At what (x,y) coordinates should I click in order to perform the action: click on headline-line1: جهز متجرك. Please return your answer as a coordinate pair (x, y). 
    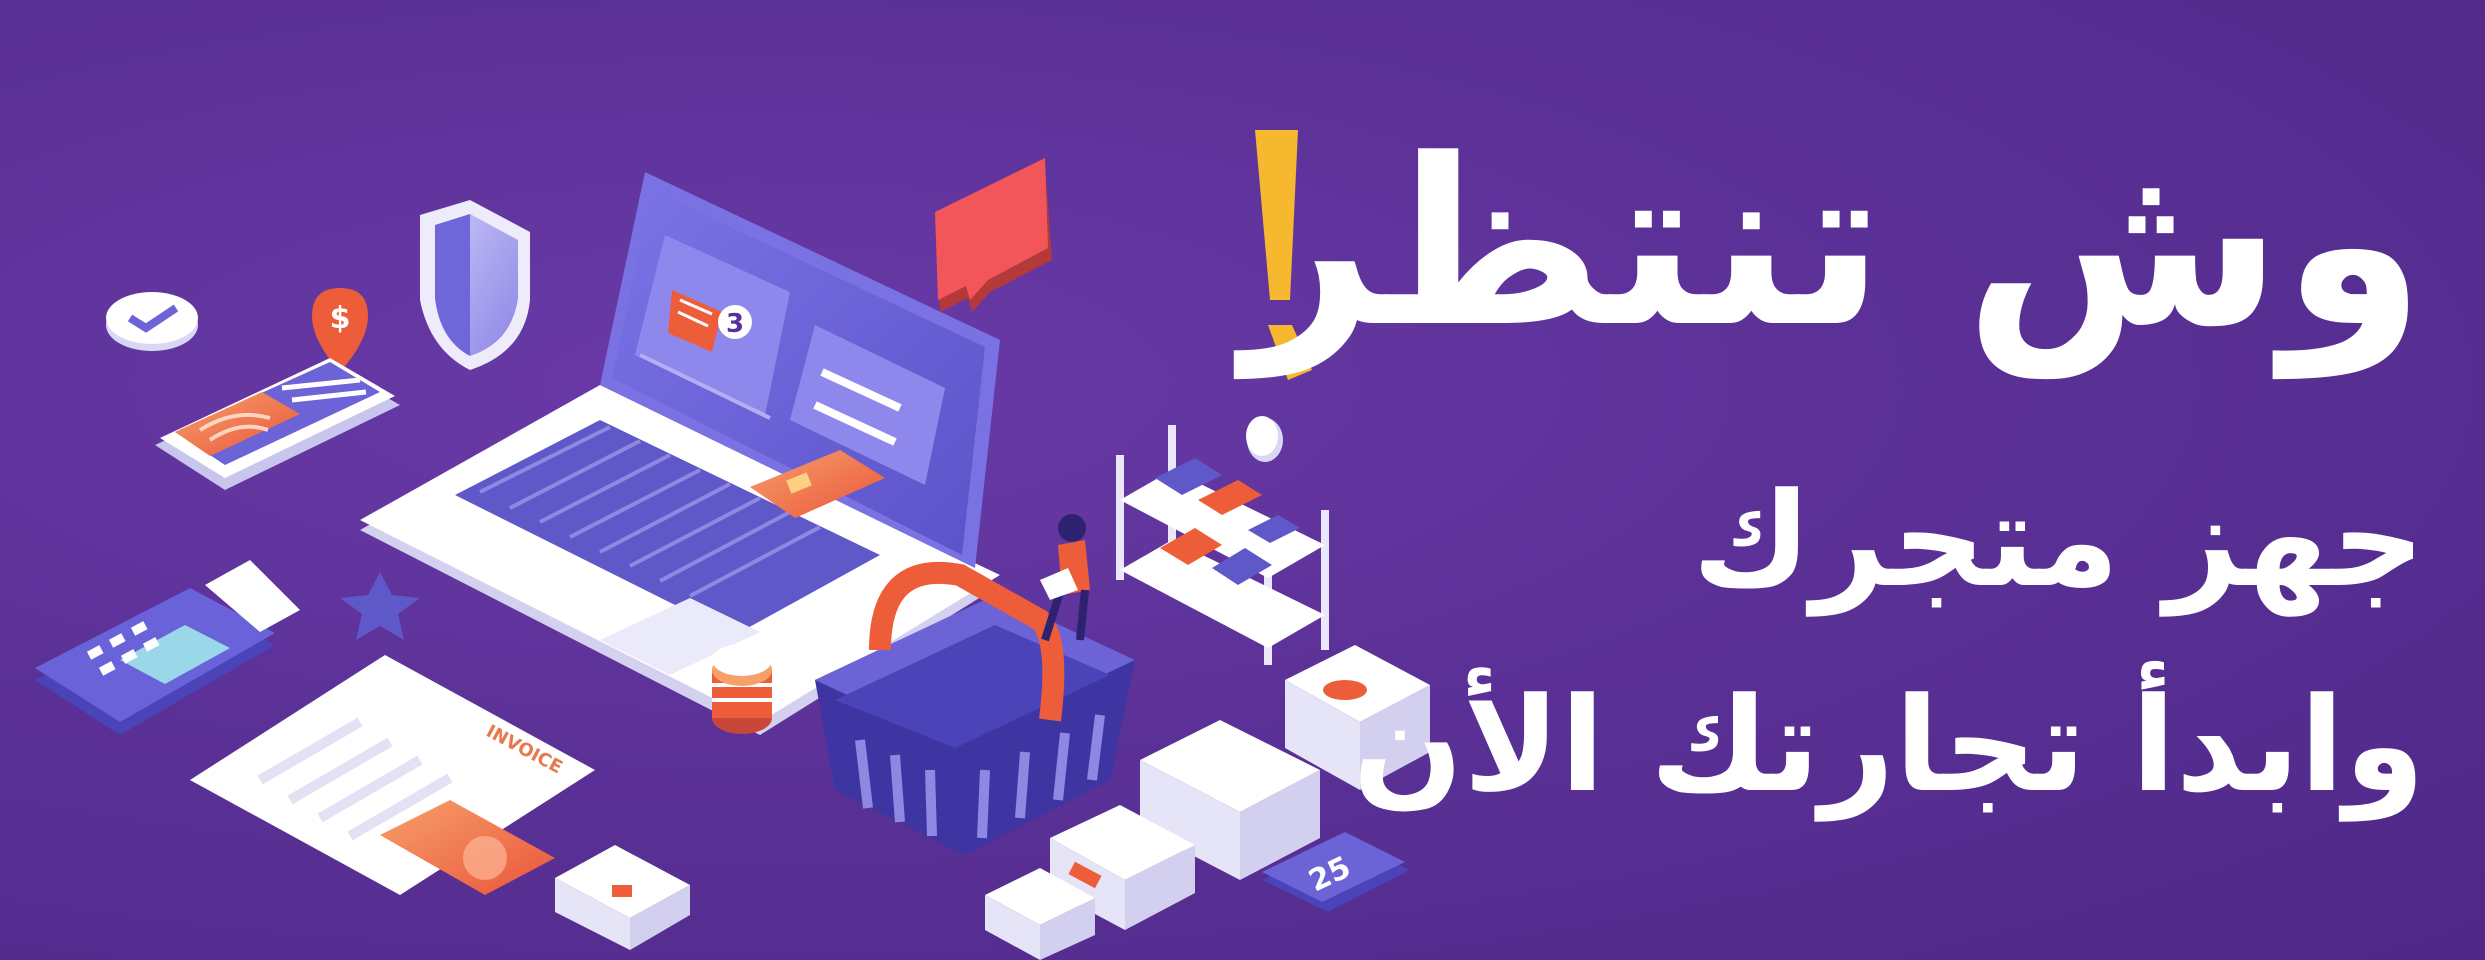
    Looking at the image, I should click on (2058, 540).